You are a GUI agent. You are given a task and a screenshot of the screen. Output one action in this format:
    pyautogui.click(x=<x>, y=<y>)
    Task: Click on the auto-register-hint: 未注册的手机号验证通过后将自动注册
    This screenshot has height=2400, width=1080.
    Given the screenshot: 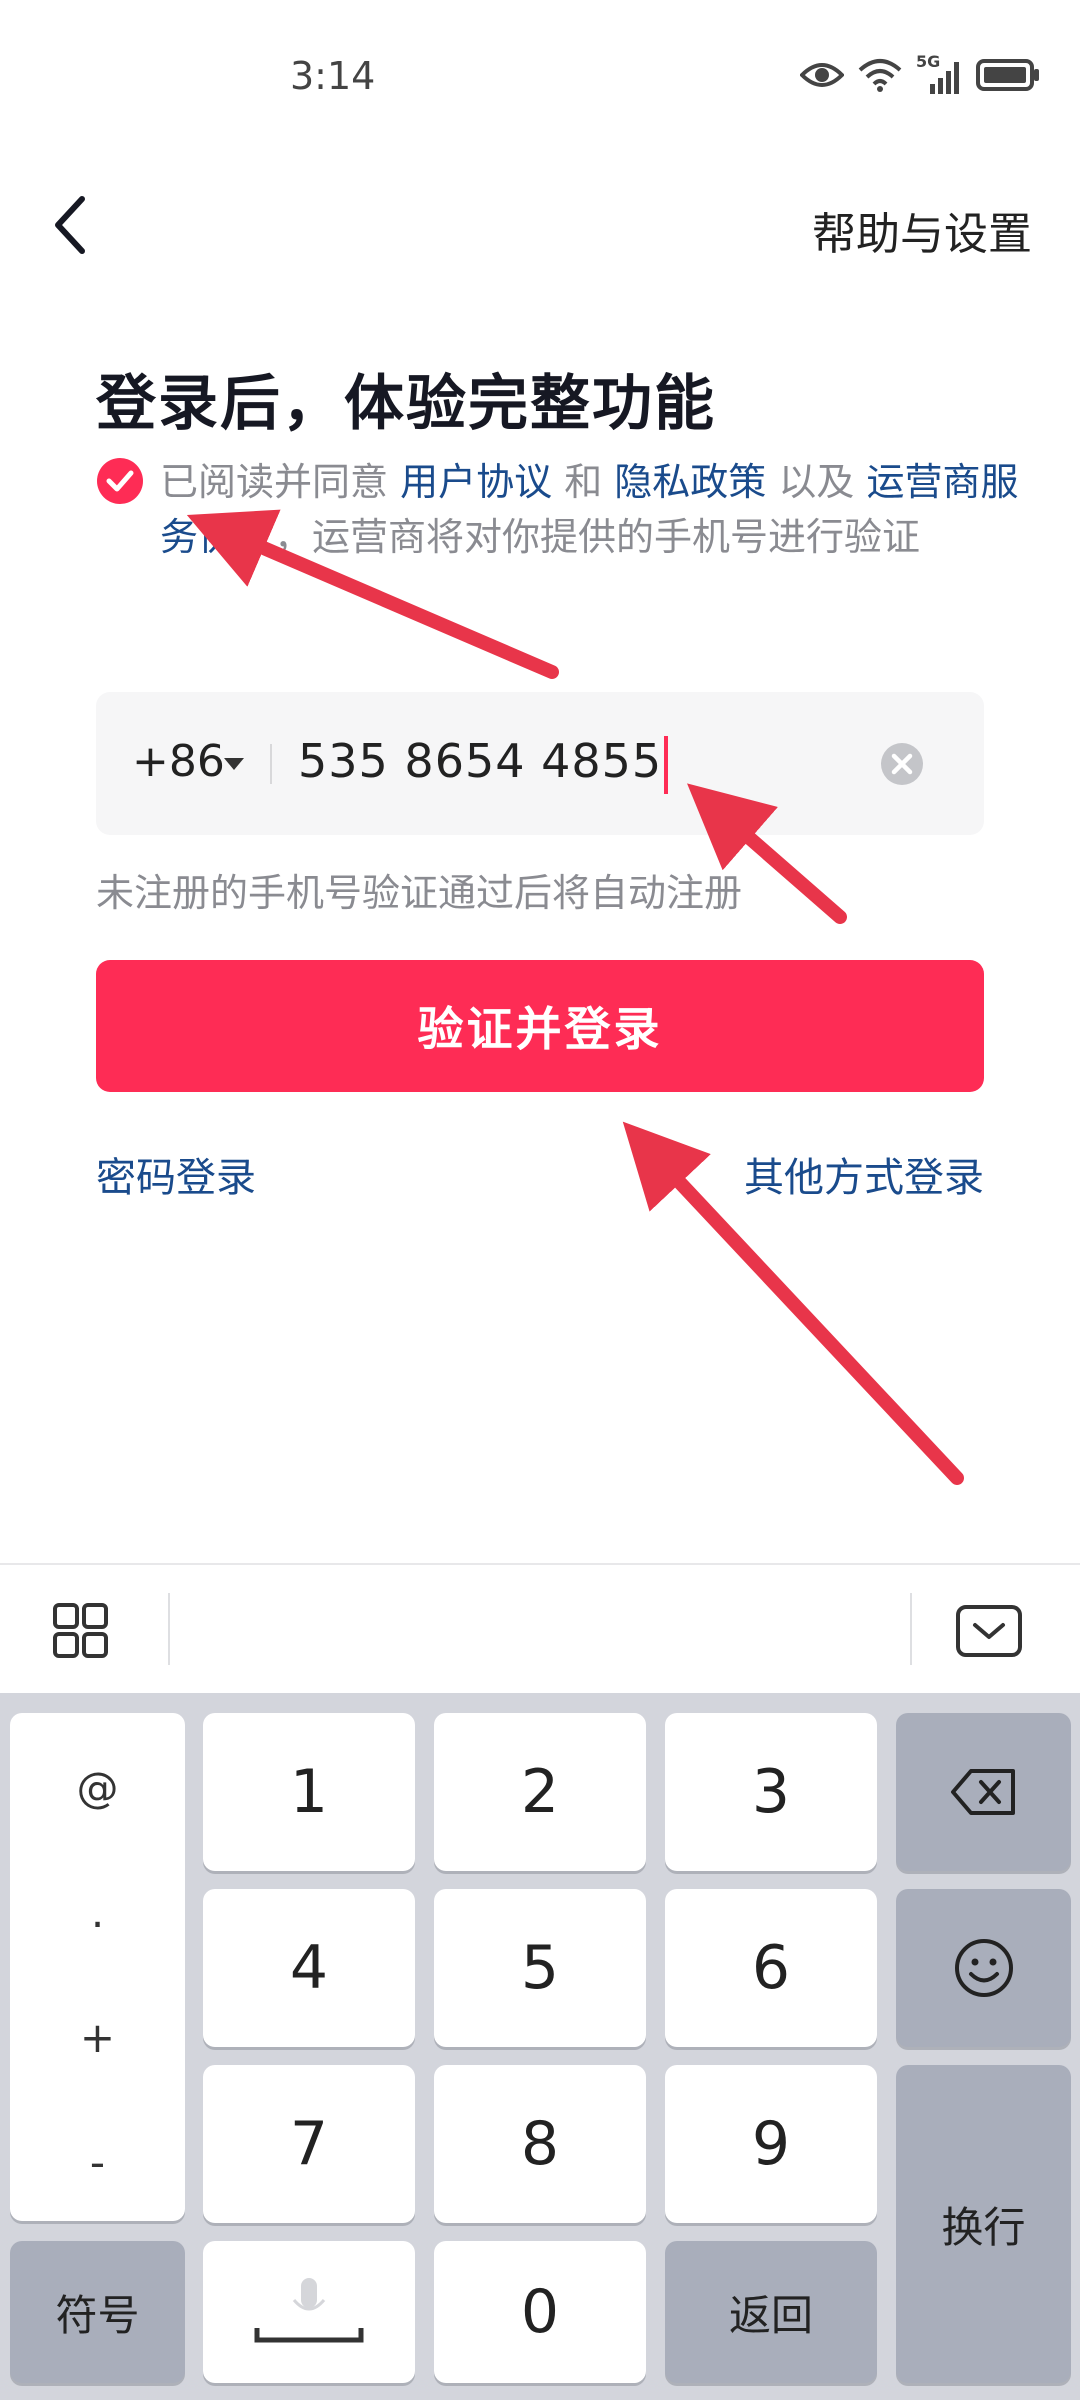 What is the action you would take?
    pyautogui.click(x=419, y=893)
    